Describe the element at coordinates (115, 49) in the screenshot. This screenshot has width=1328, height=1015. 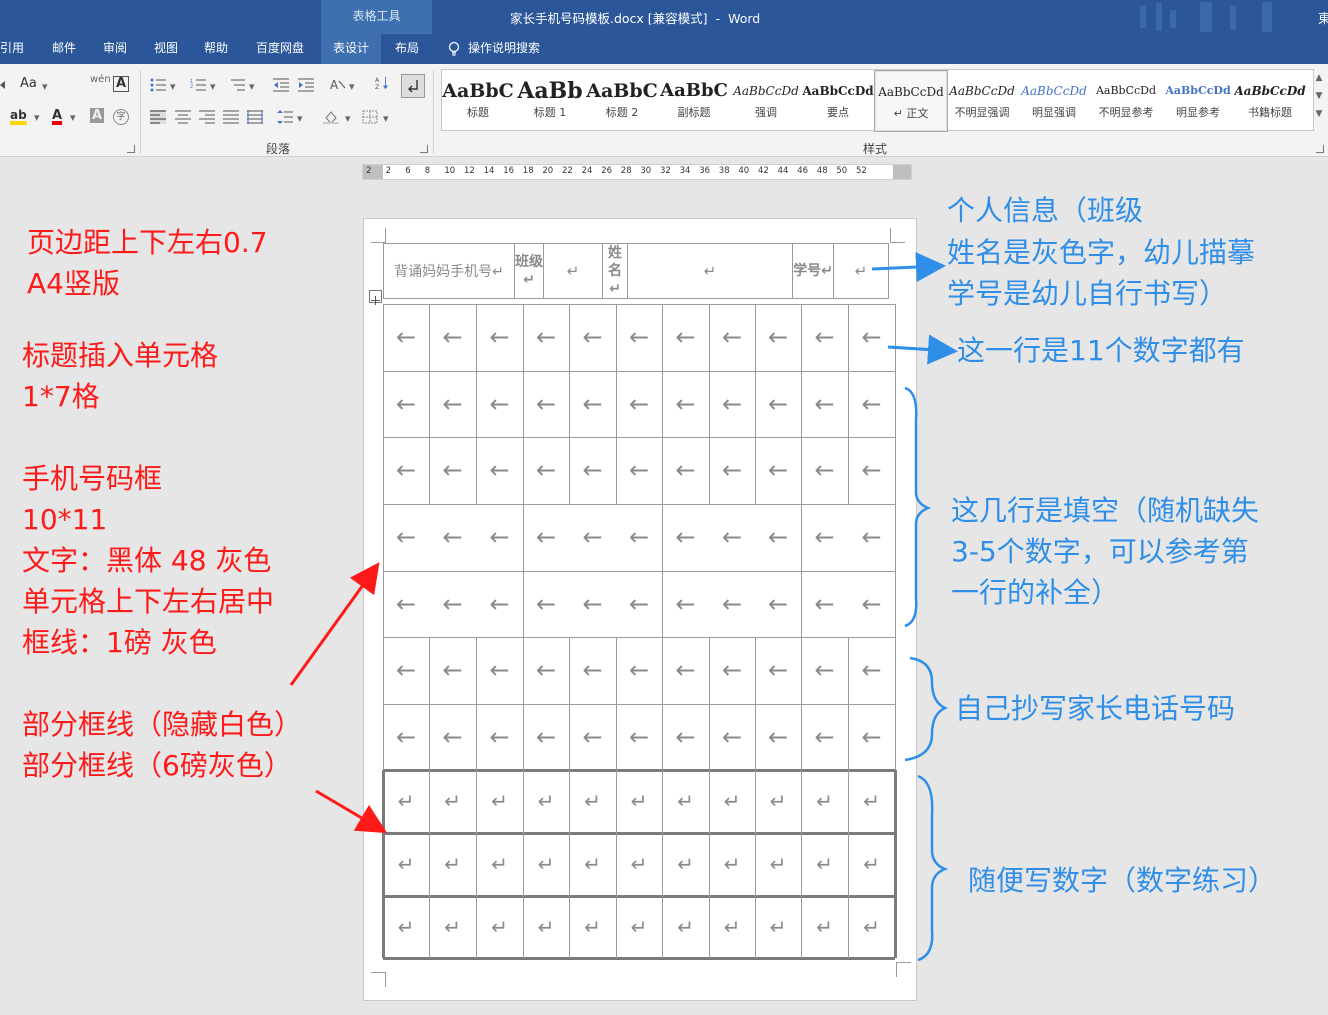
I see `tab-2: 审阅` at that location.